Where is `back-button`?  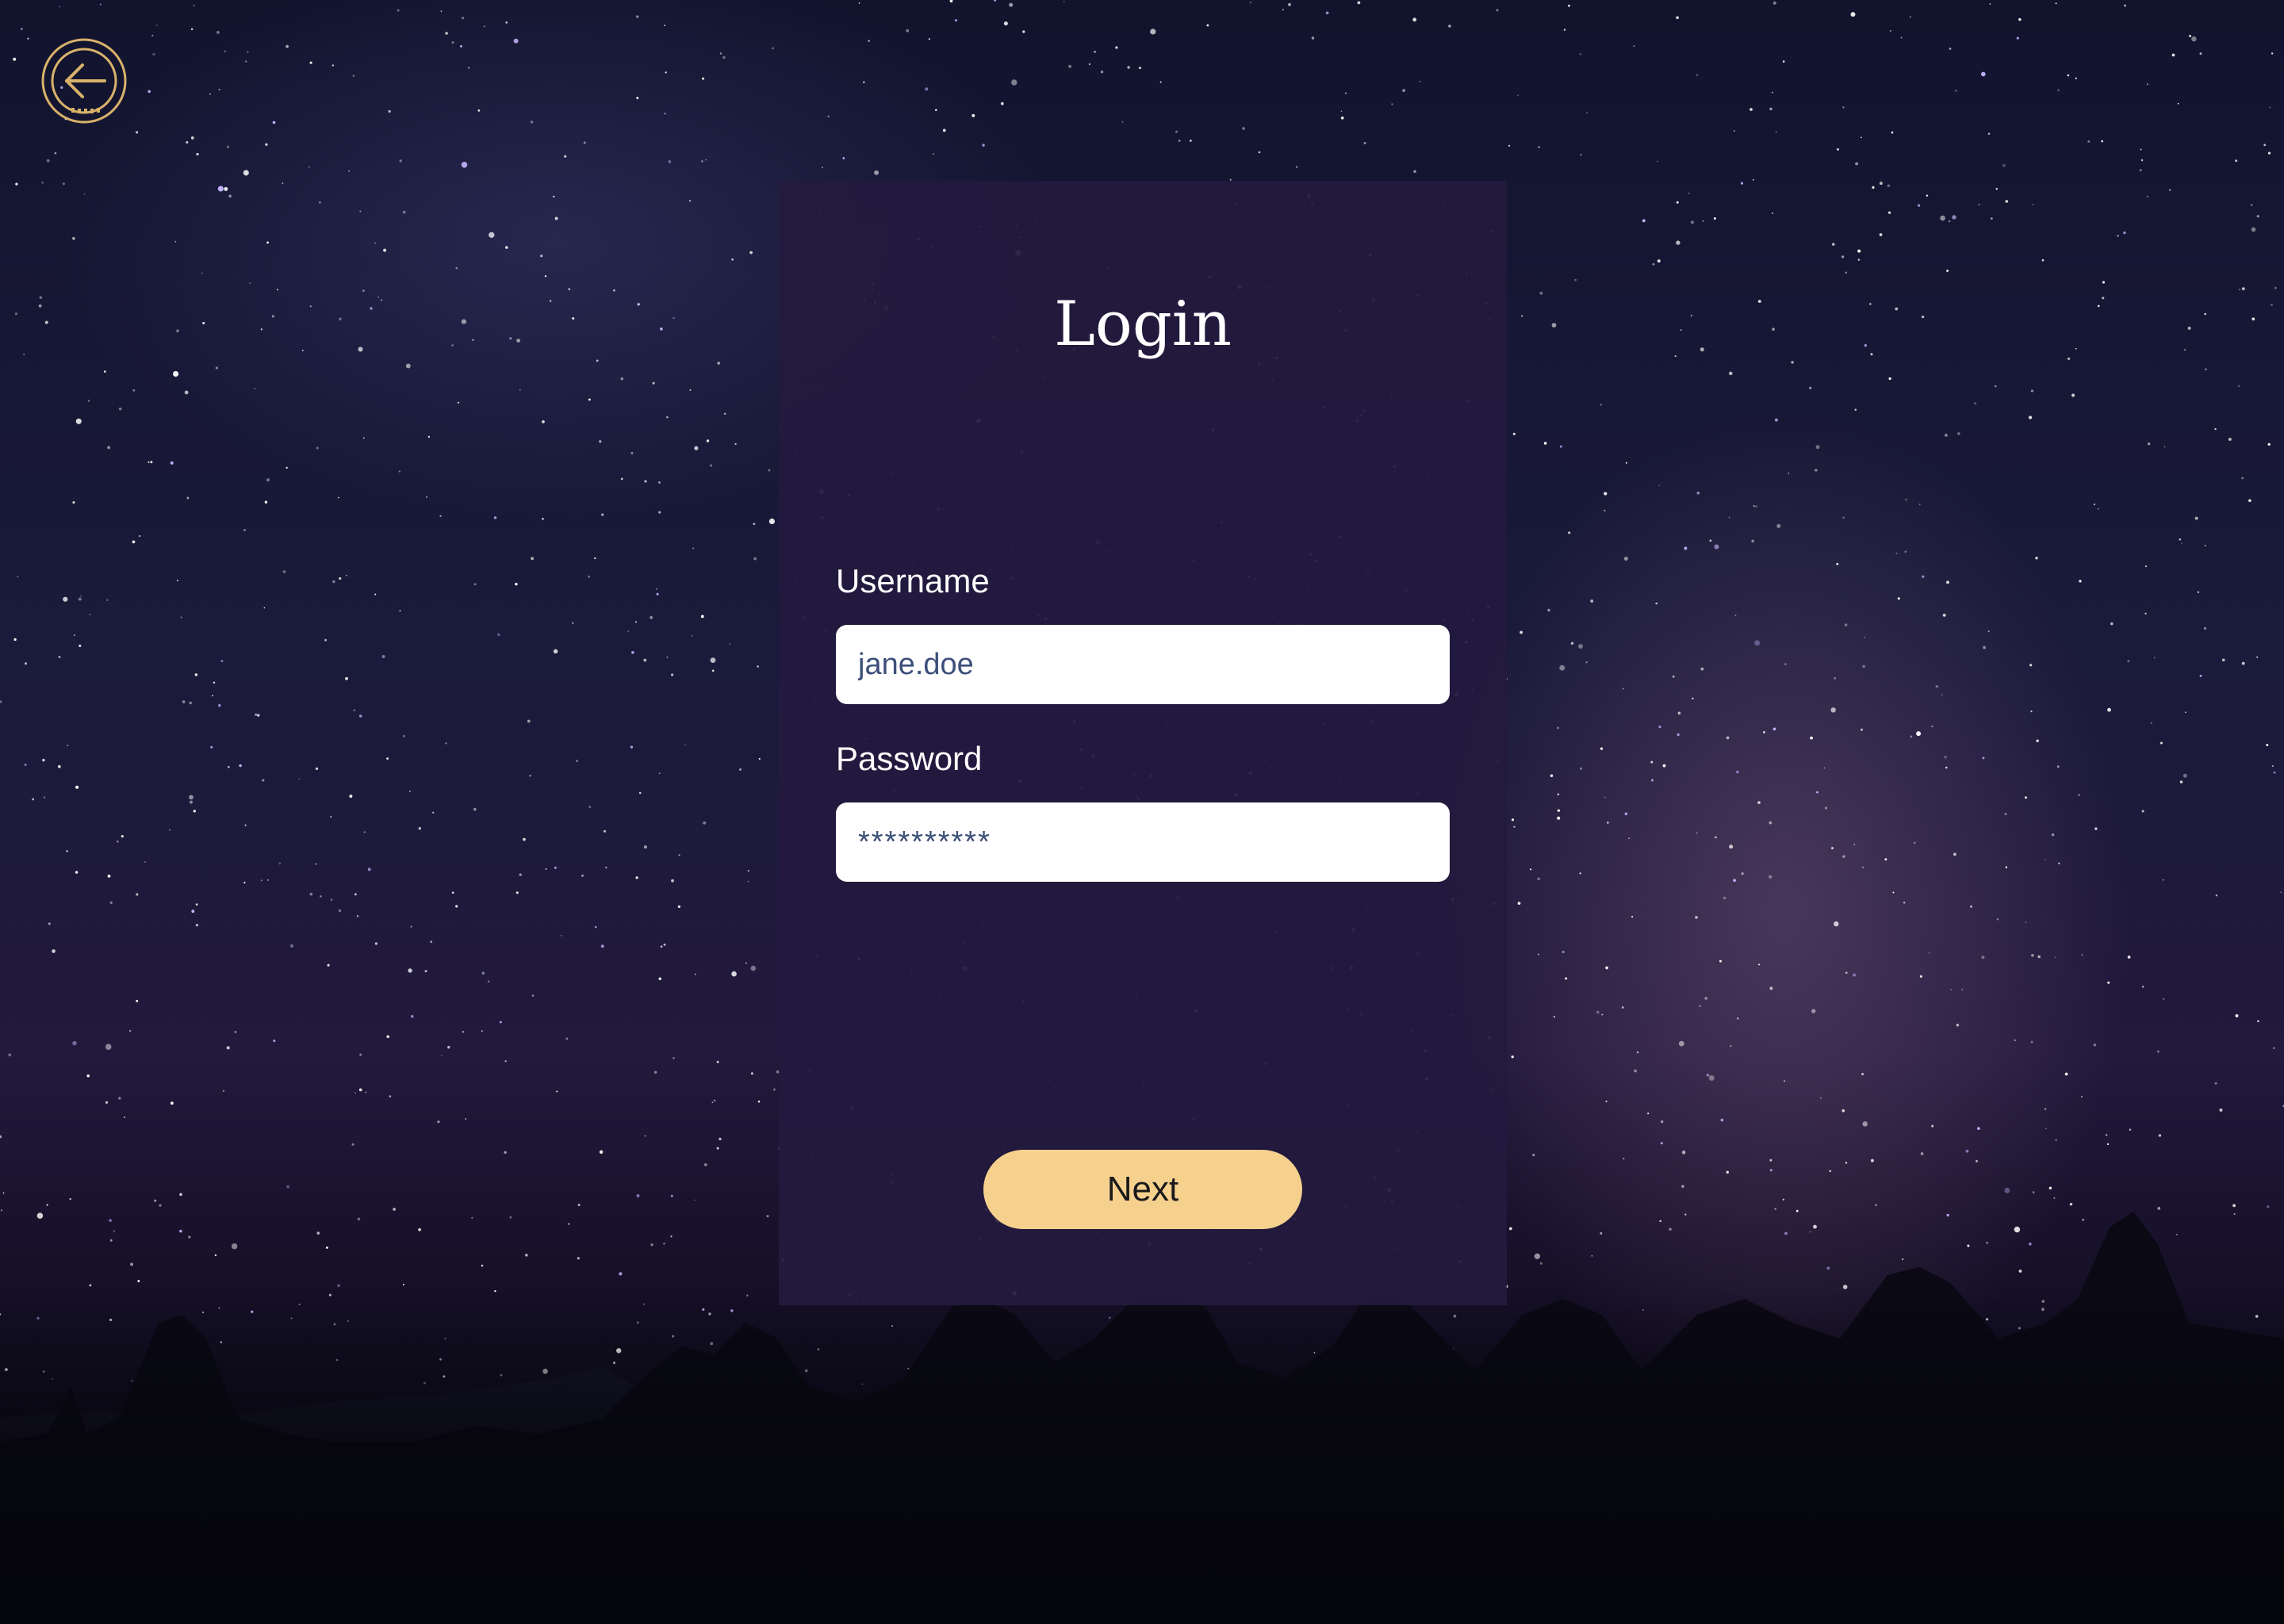 back-button is located at coordinates (84, 80).